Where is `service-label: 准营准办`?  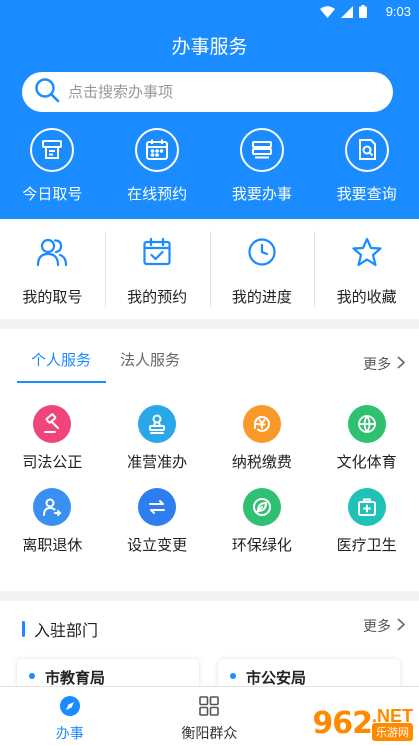
service-label: 准营准办 is located at coordinates (157, 462).